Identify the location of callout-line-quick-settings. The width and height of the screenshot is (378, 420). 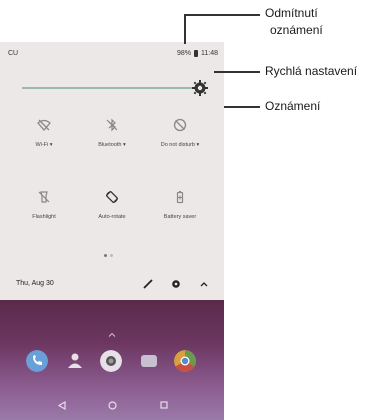
(237, 72).